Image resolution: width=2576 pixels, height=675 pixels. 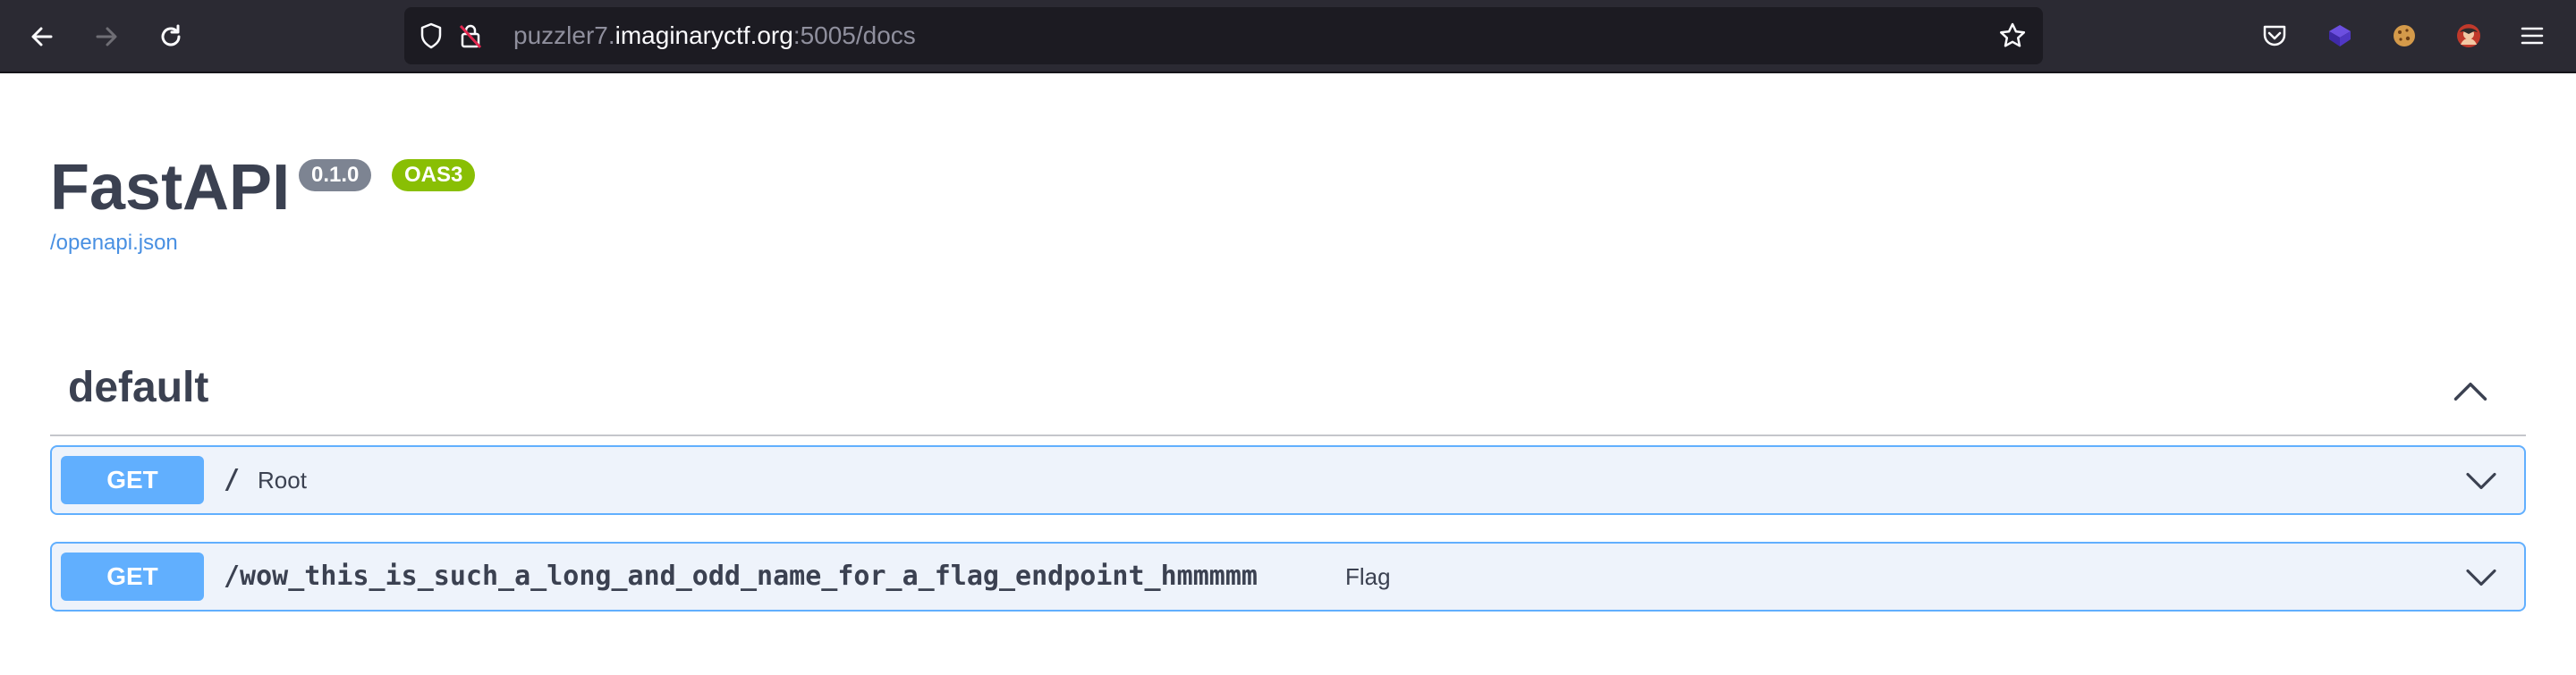 What do you see at coordinates (1223, 35) in the screenshot?
I see `address-bar: puzzler7.imaginaryctf.org:5005/docs` at bounding box center [1223, 35].